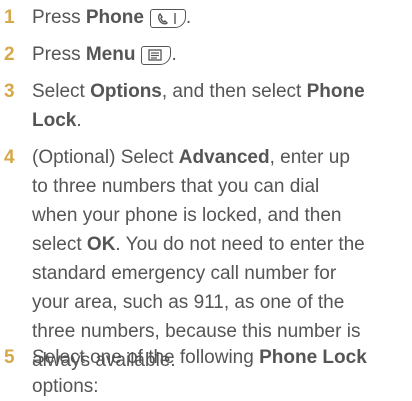 The width and height of the screenshot is (412, 401). What do you see at coordinates (112, 17) in the screenshot?
I see `step-text: Press Phone .` at bounding box center [112, 17].